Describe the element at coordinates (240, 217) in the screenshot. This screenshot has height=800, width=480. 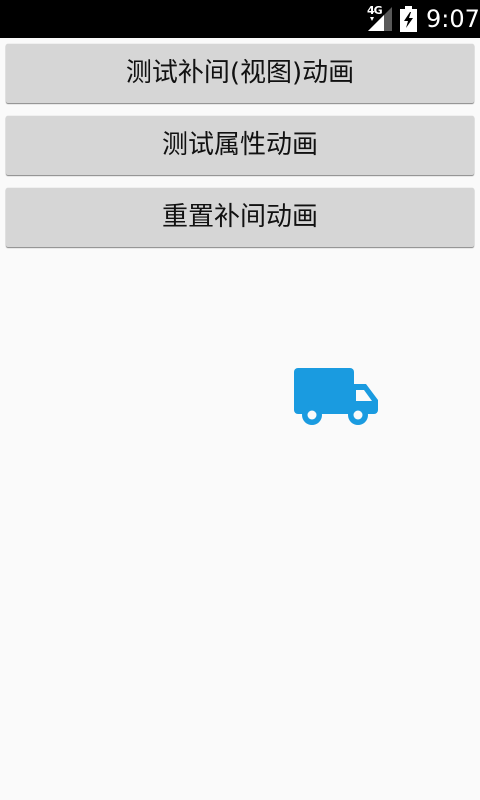
I see `reset-tween-animation-button: 重置补间动画` at that location.